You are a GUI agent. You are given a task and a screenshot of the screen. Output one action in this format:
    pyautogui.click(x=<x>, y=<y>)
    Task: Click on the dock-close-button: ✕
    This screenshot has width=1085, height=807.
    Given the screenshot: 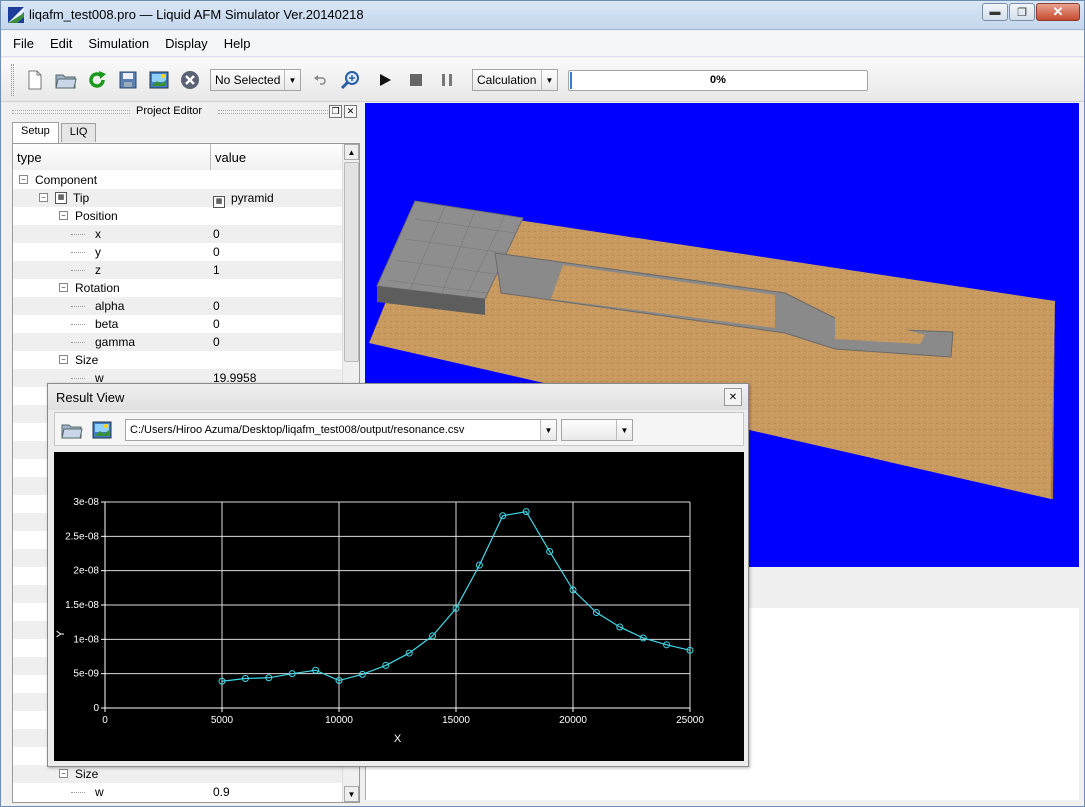 What is the action you would take?
    pyautogui.click(x=350, y=111)
    